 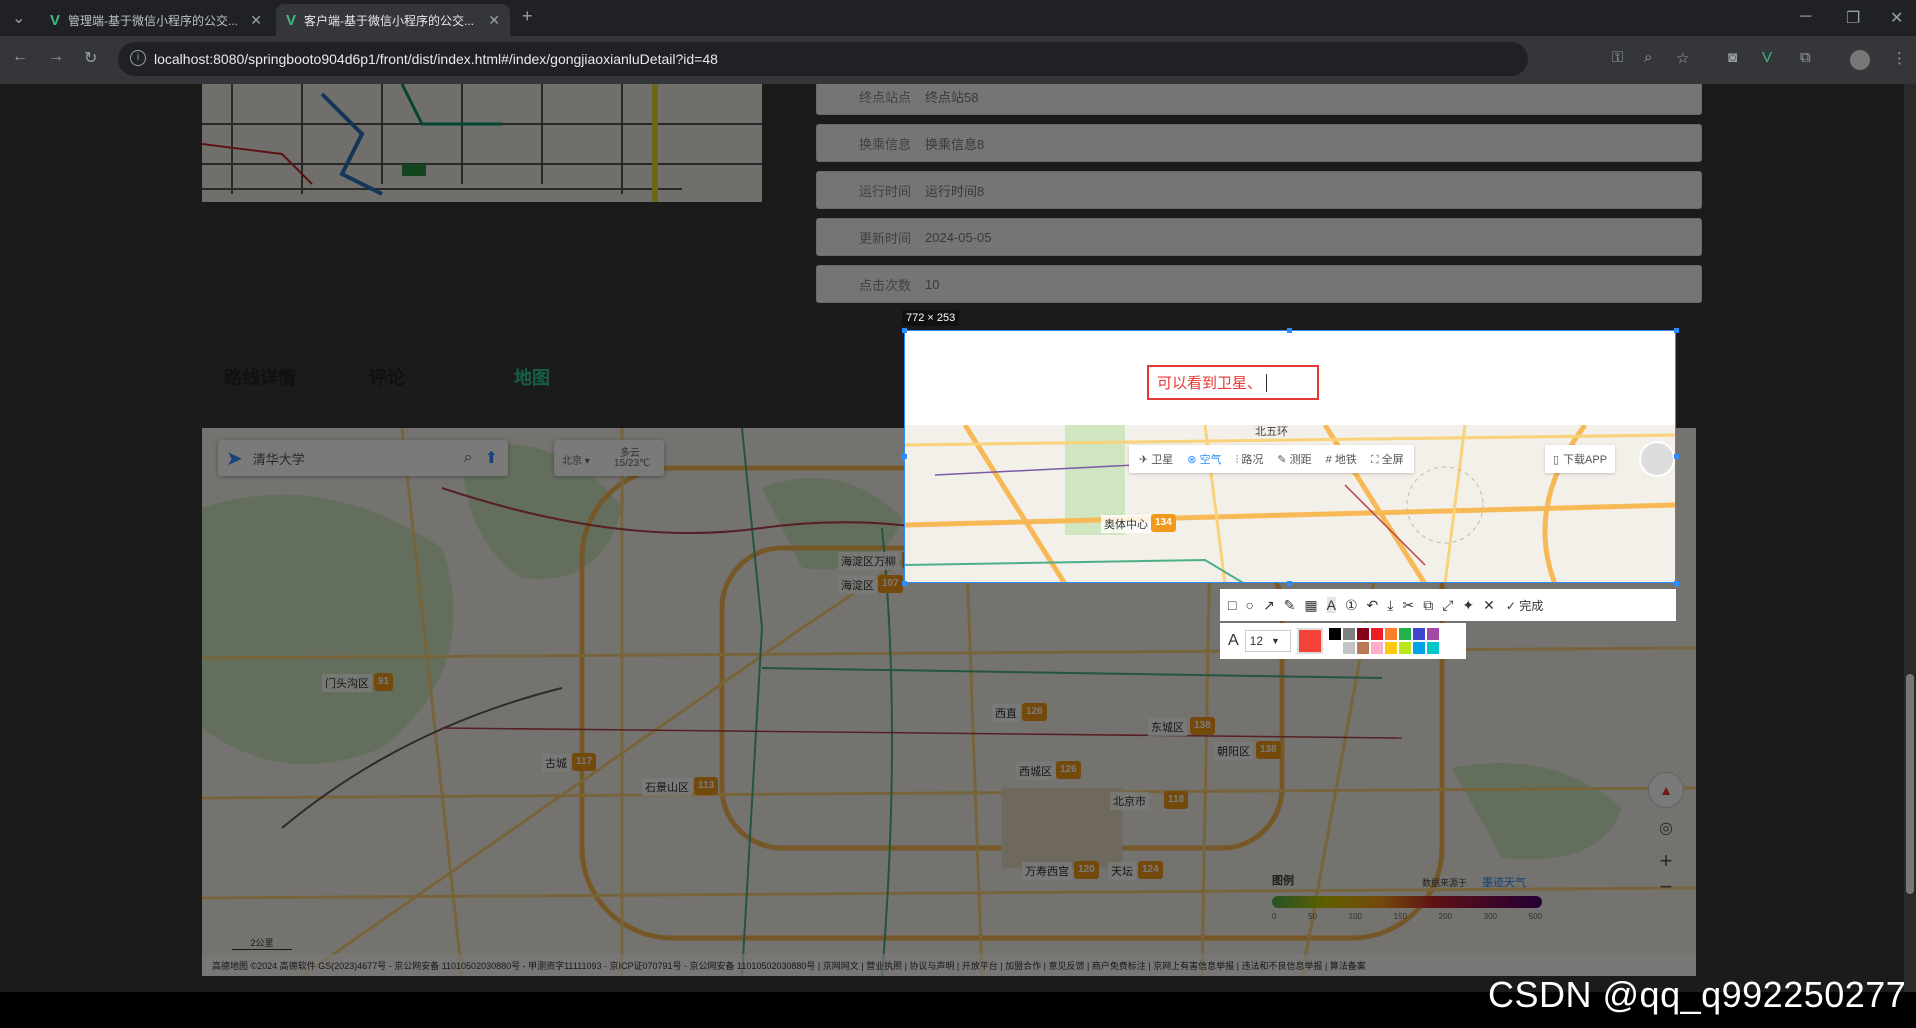 What do you see at coordinates (156, 20) in the screenshot?
I see `browser-tab-admin: V 管理端-基于微信小程序的公交... ✕` at bounding box center [156, 20].